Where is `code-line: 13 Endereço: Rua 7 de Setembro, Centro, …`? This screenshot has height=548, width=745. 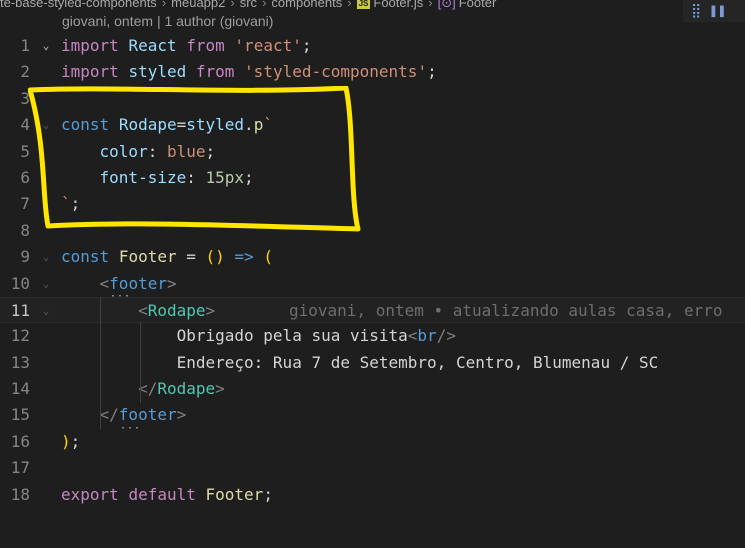 code-line: 13 Endereço: Rua 7 de Setembro, Centro, … is located at coordinates (372, 363).